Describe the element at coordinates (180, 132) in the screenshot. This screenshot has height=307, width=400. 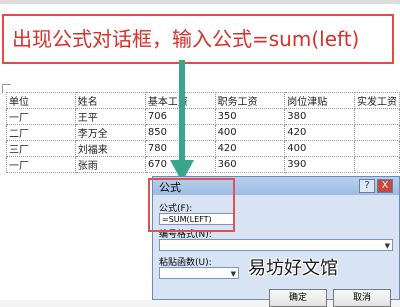
I see `table-cell: 850` at that location.